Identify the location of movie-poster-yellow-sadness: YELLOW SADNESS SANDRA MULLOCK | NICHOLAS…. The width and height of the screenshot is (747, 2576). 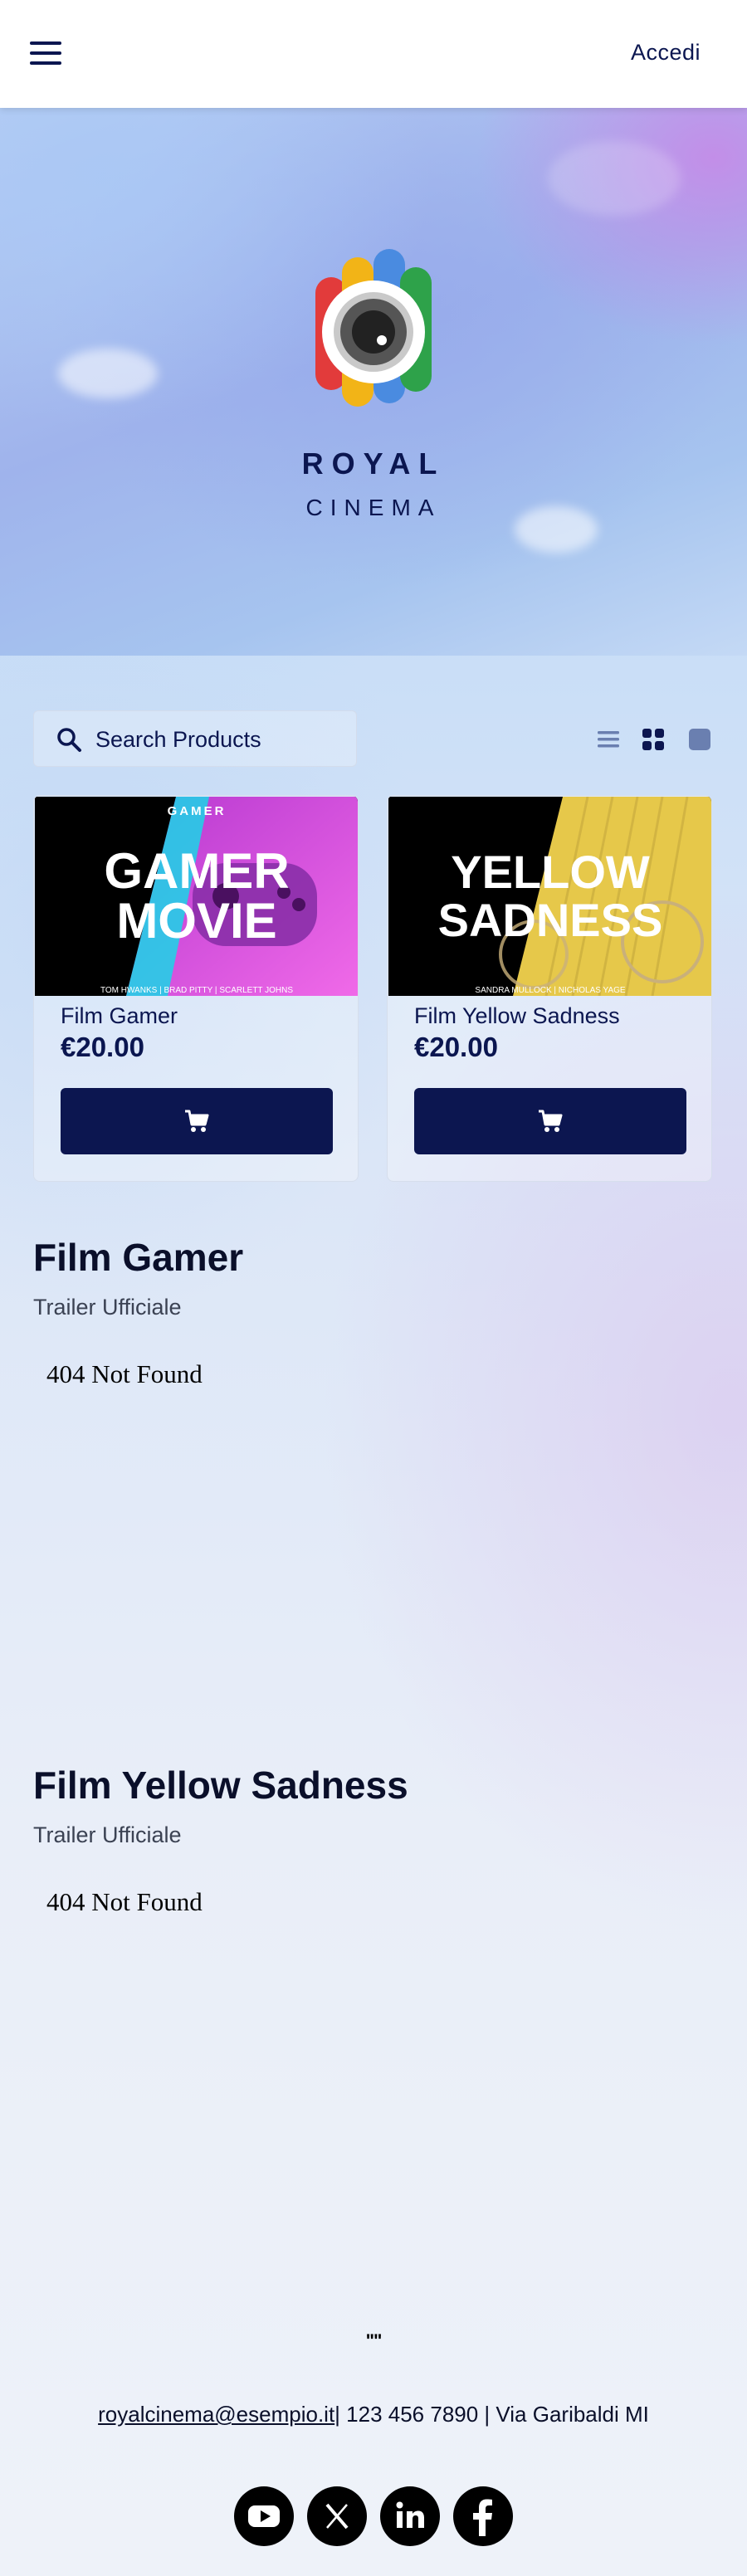
(550, 897).